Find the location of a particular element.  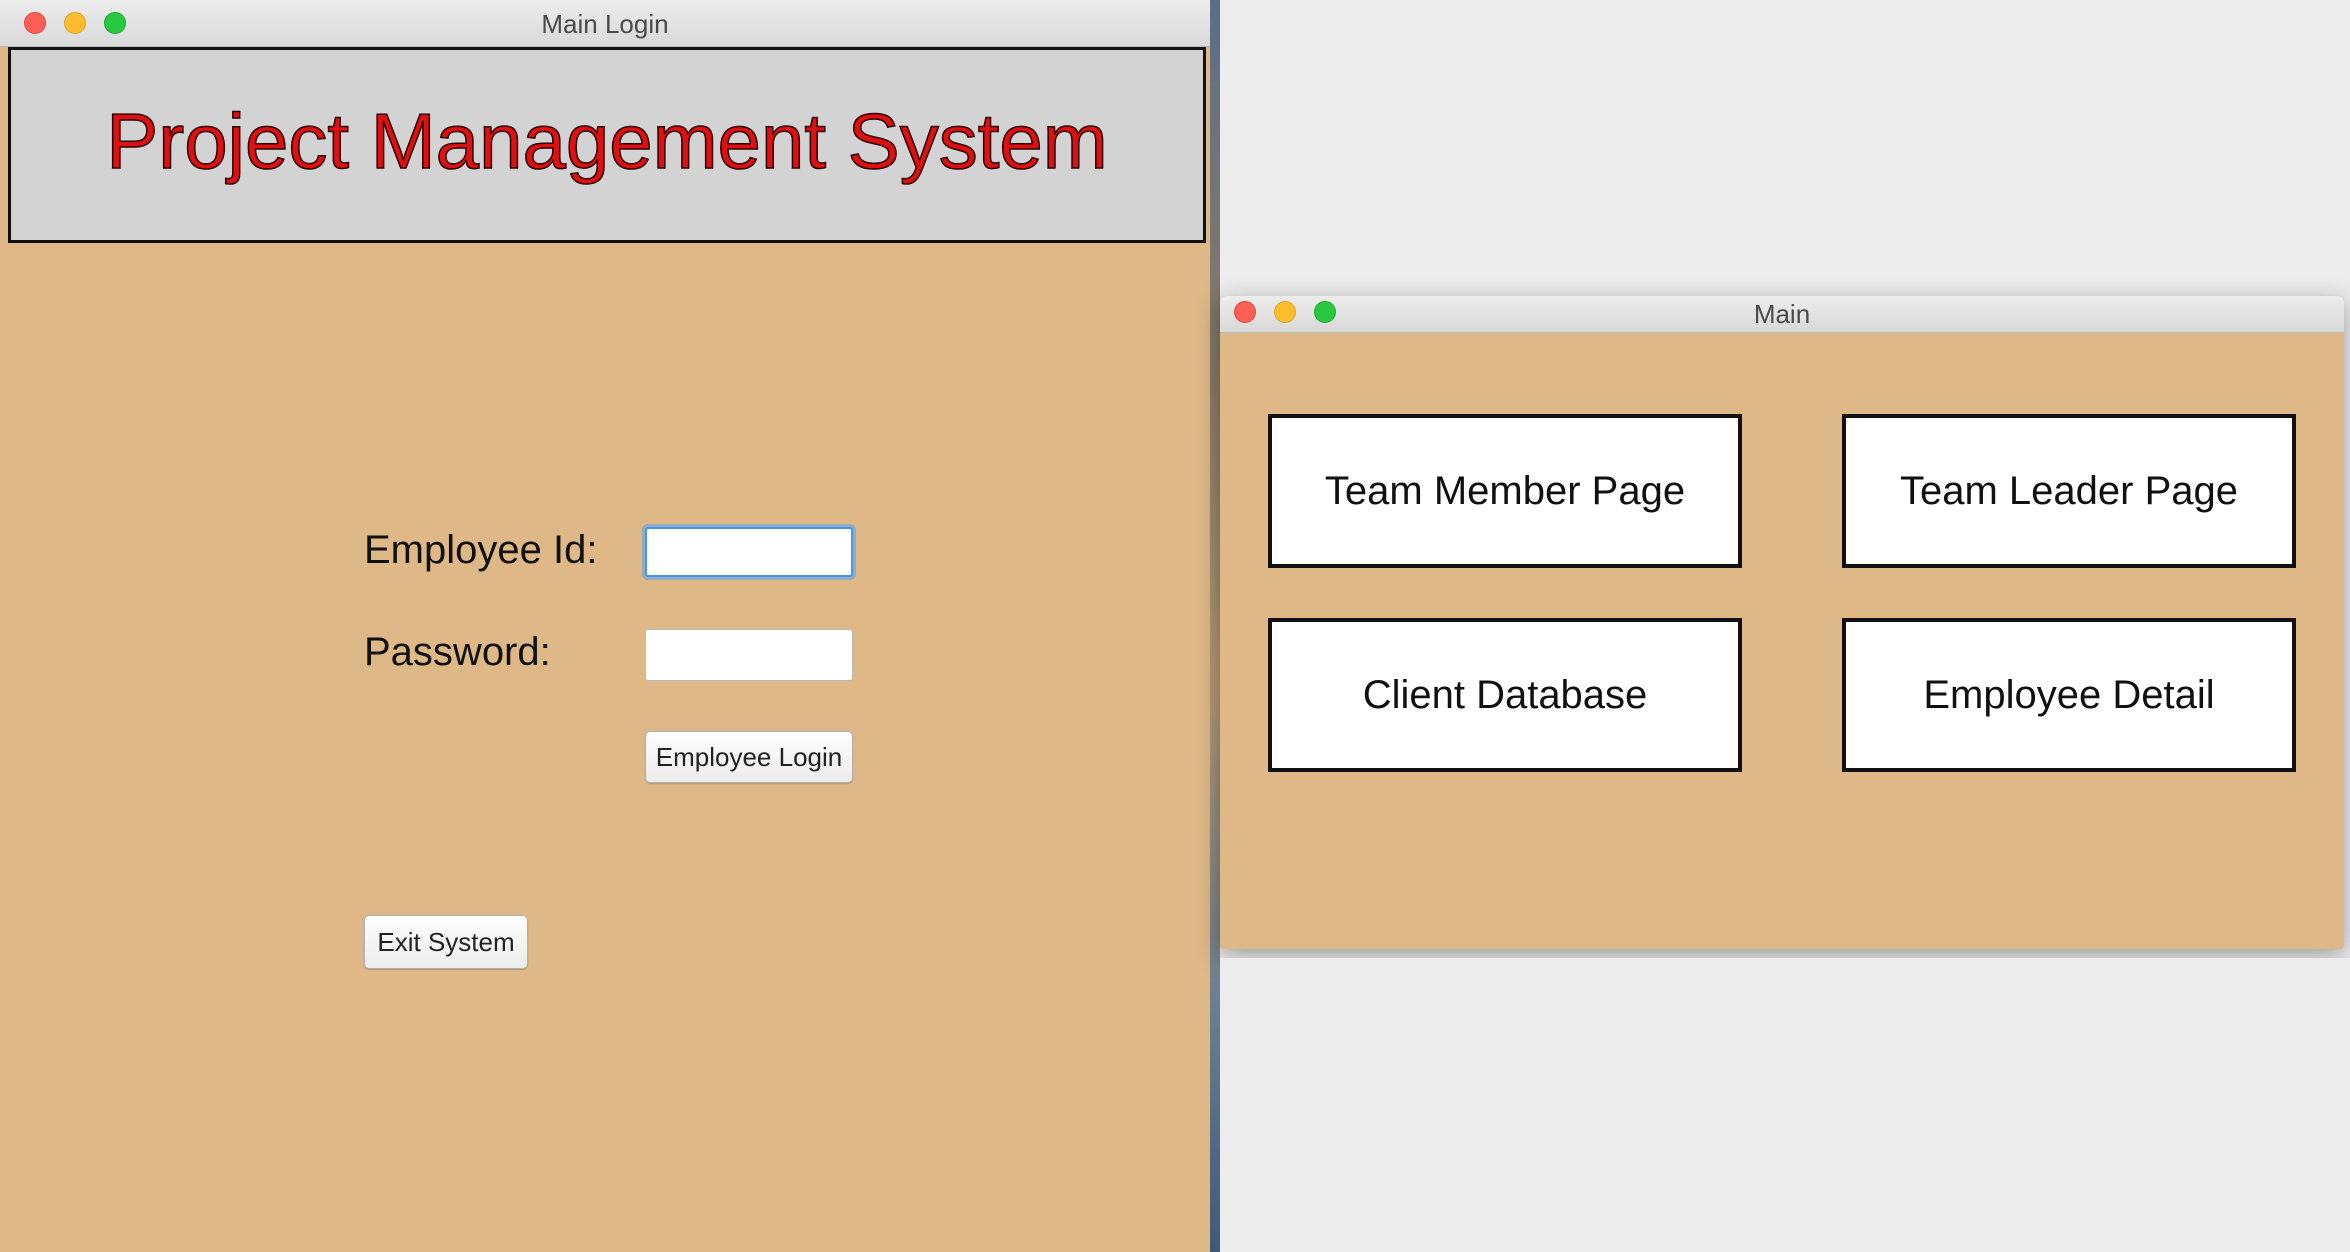

employee-id-field is located at coordinates (749, 552).